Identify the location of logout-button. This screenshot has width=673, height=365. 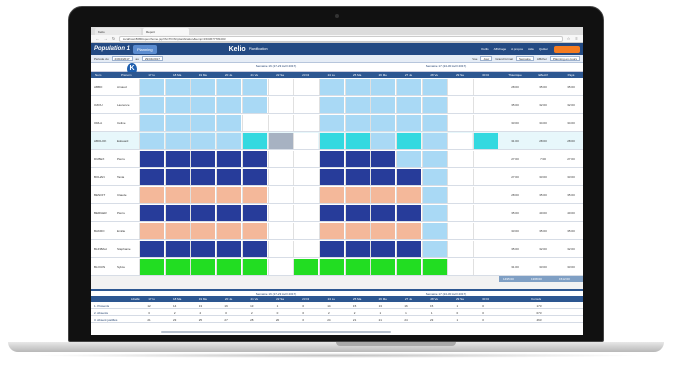
(567, 49).